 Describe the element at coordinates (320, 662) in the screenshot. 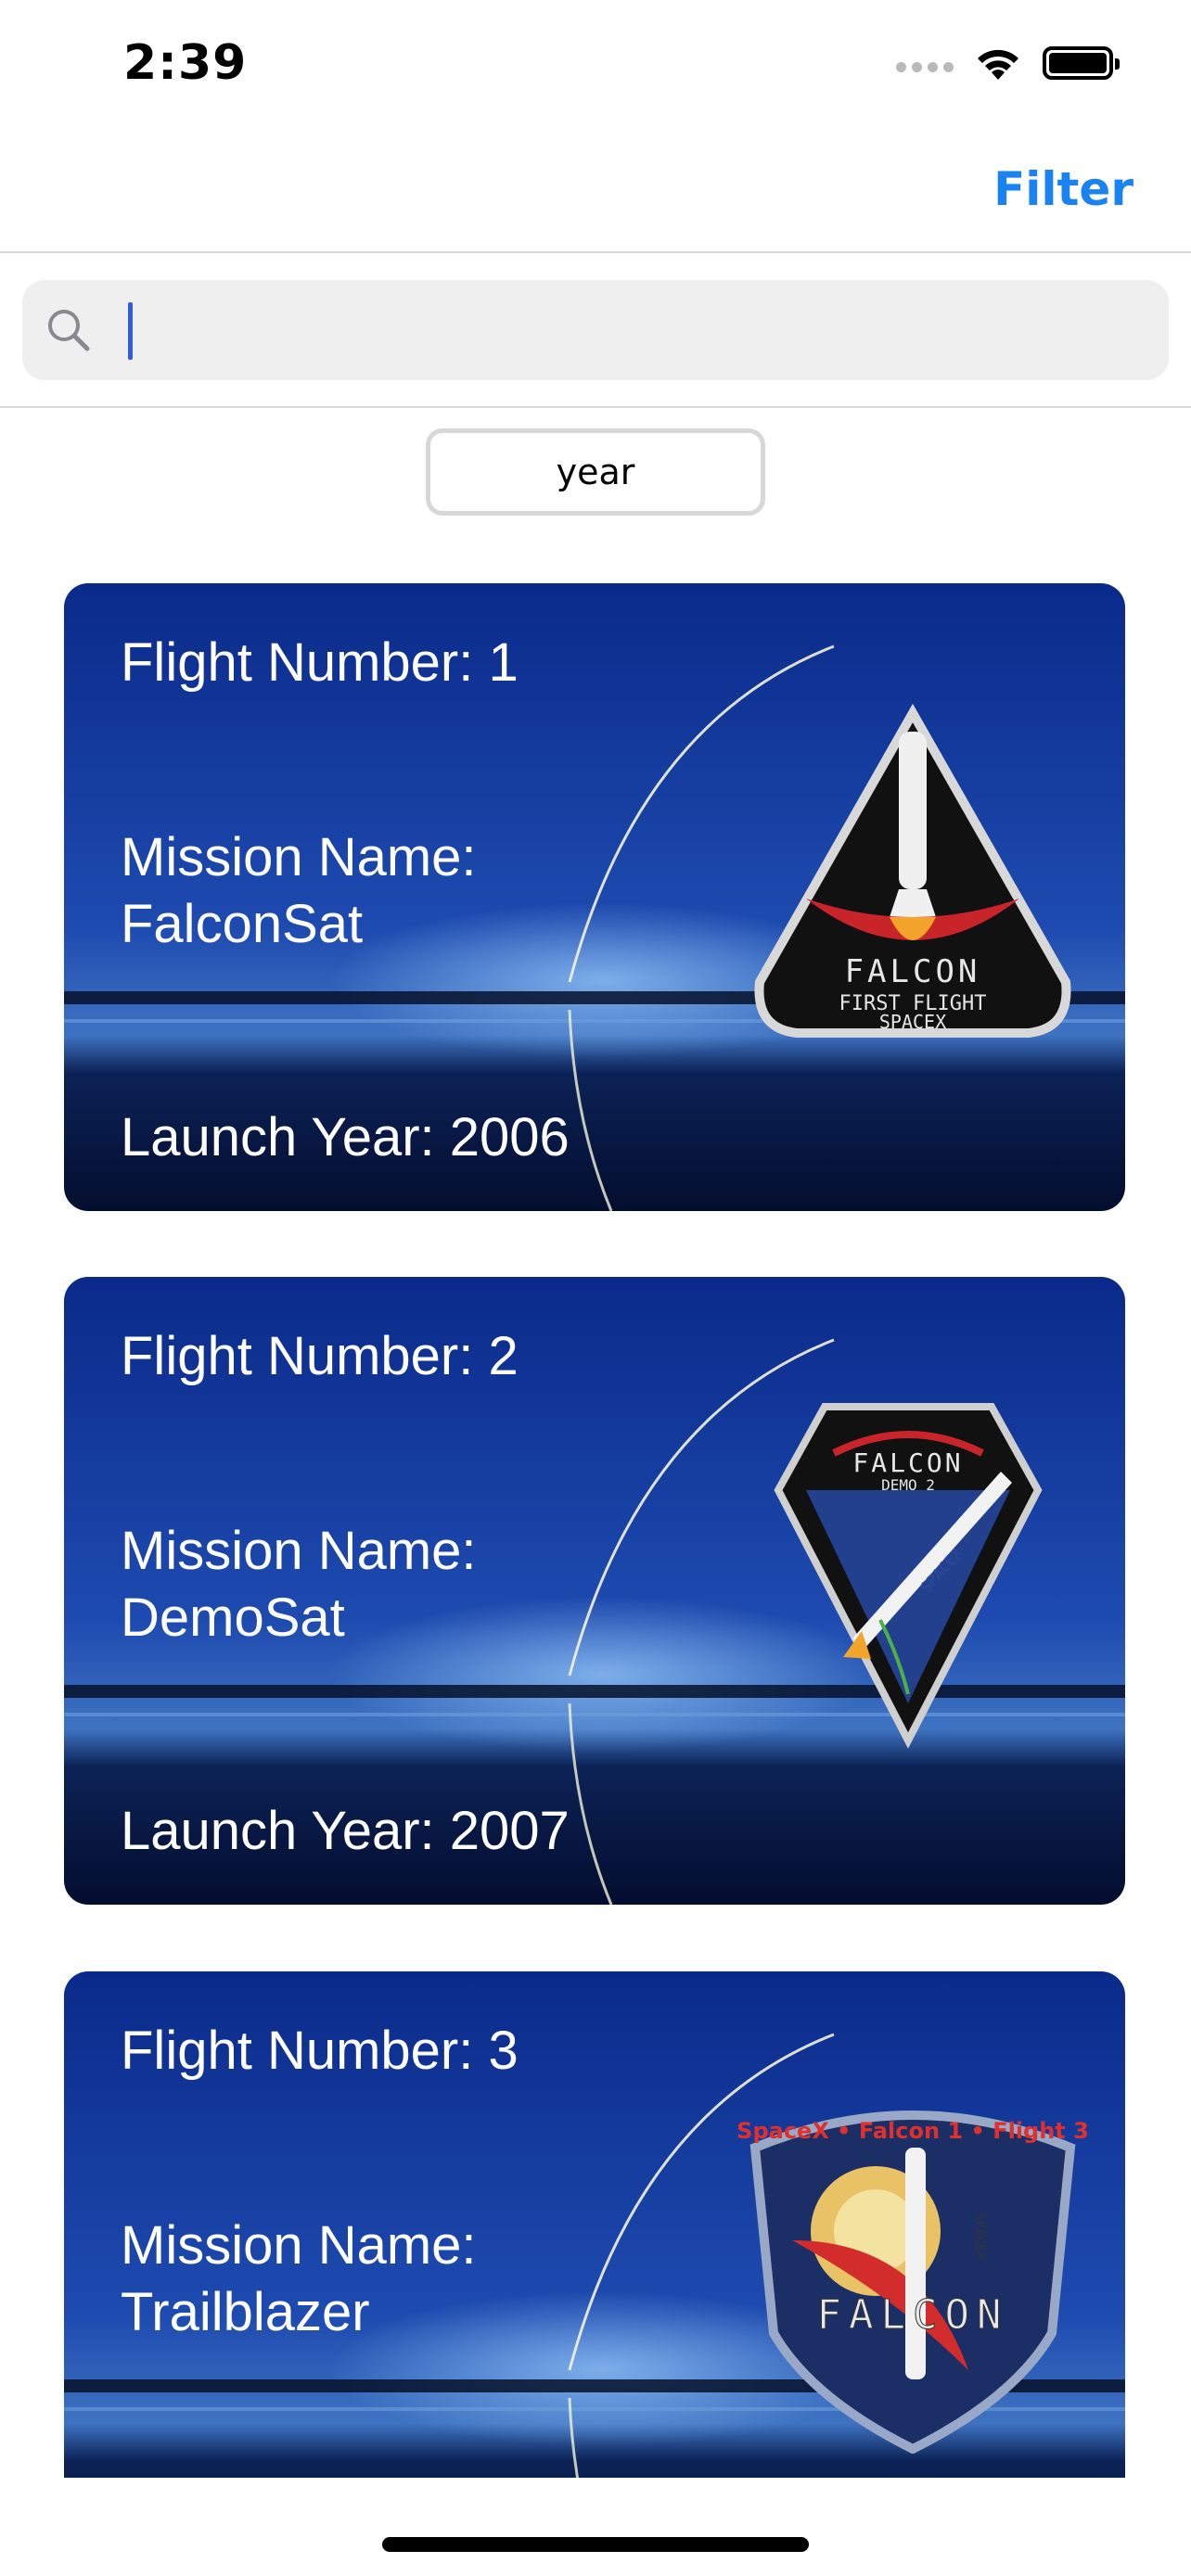

I see `flight-number-label: Flight Number: 1` at that location.